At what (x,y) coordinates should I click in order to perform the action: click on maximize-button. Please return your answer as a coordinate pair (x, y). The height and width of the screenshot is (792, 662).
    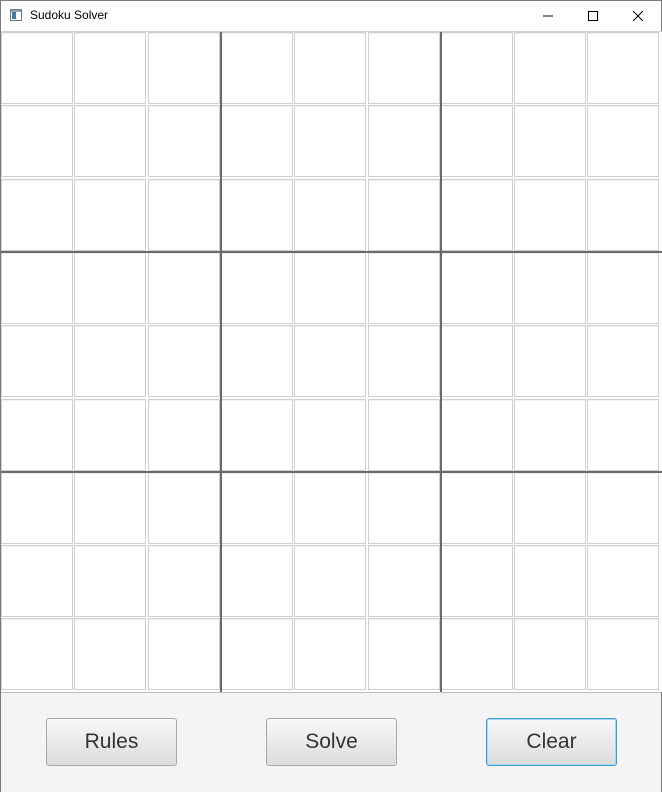
    Looking at the image, I should click on (593, 16).